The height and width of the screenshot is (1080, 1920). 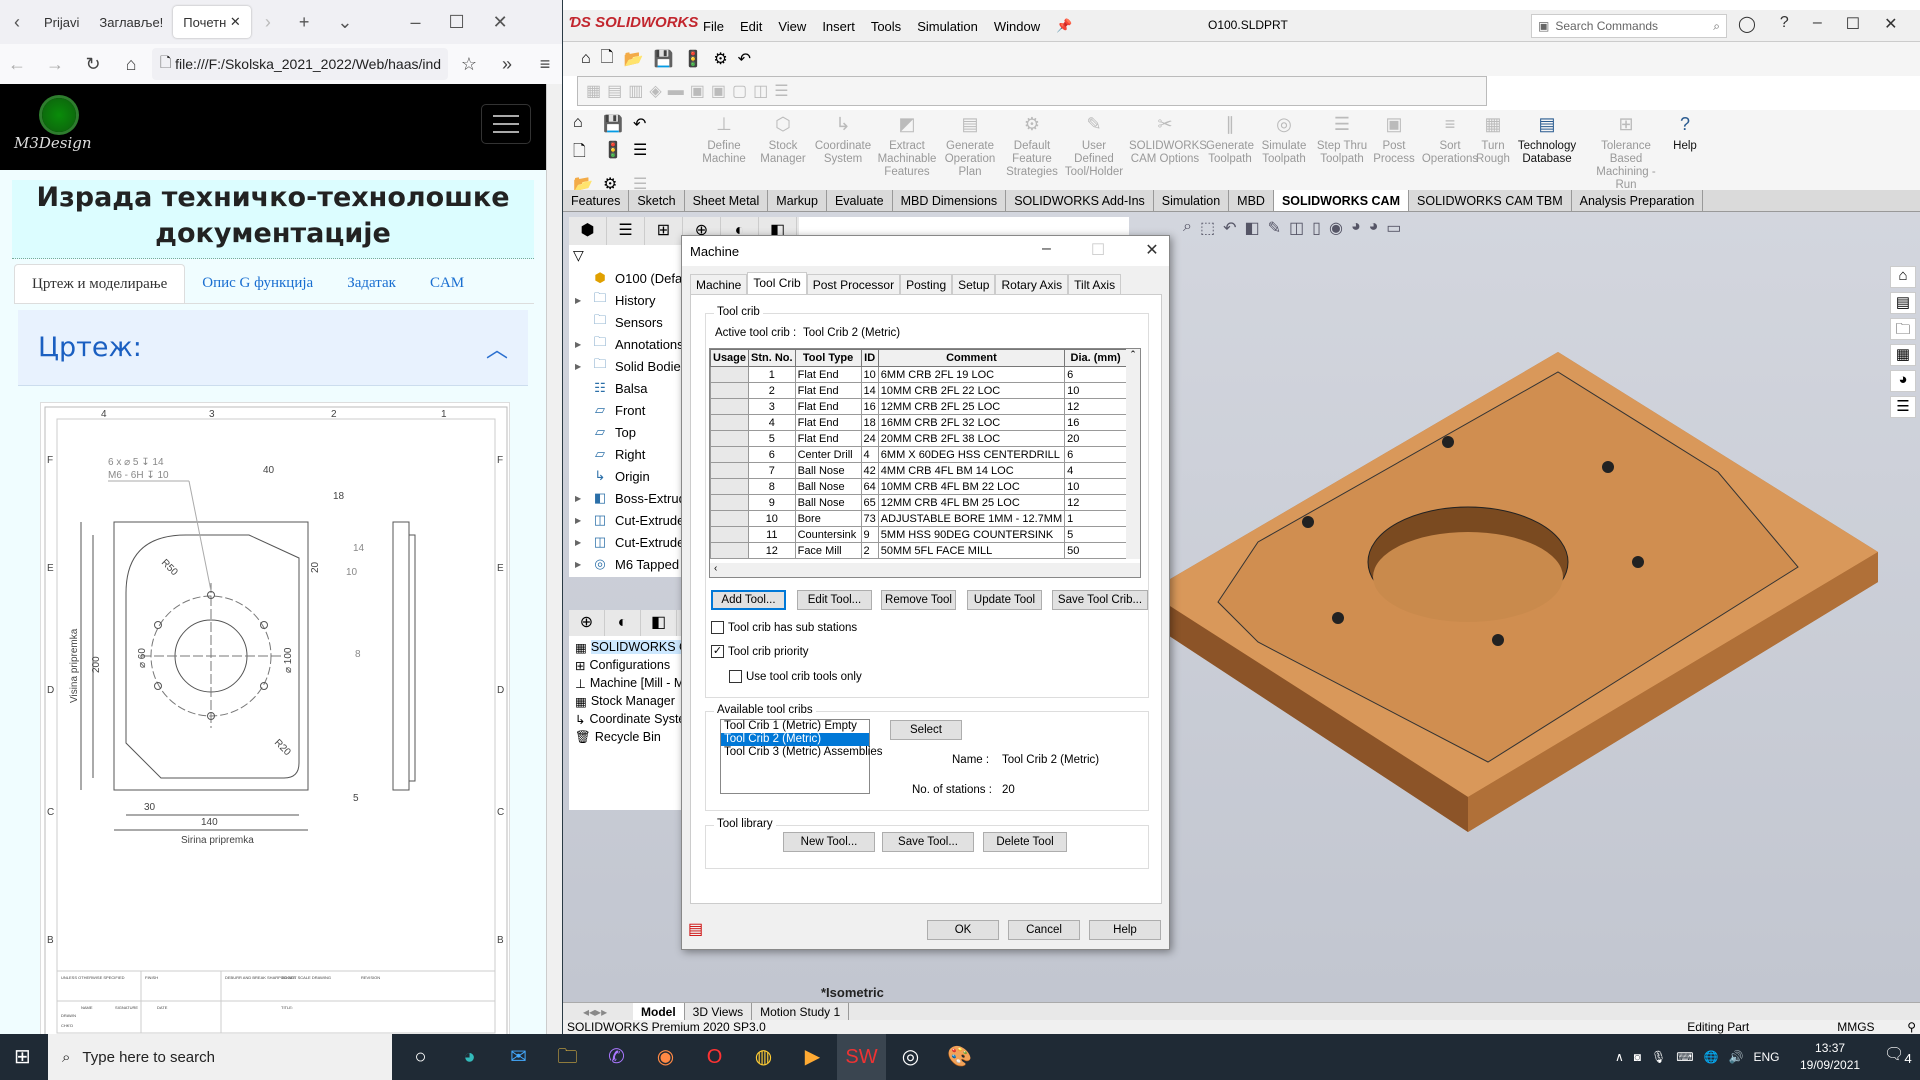 What do you see at coordinates (634, 59) in the screenshot?
I see `open-icon: 📂` at bounding box center [634, 59].